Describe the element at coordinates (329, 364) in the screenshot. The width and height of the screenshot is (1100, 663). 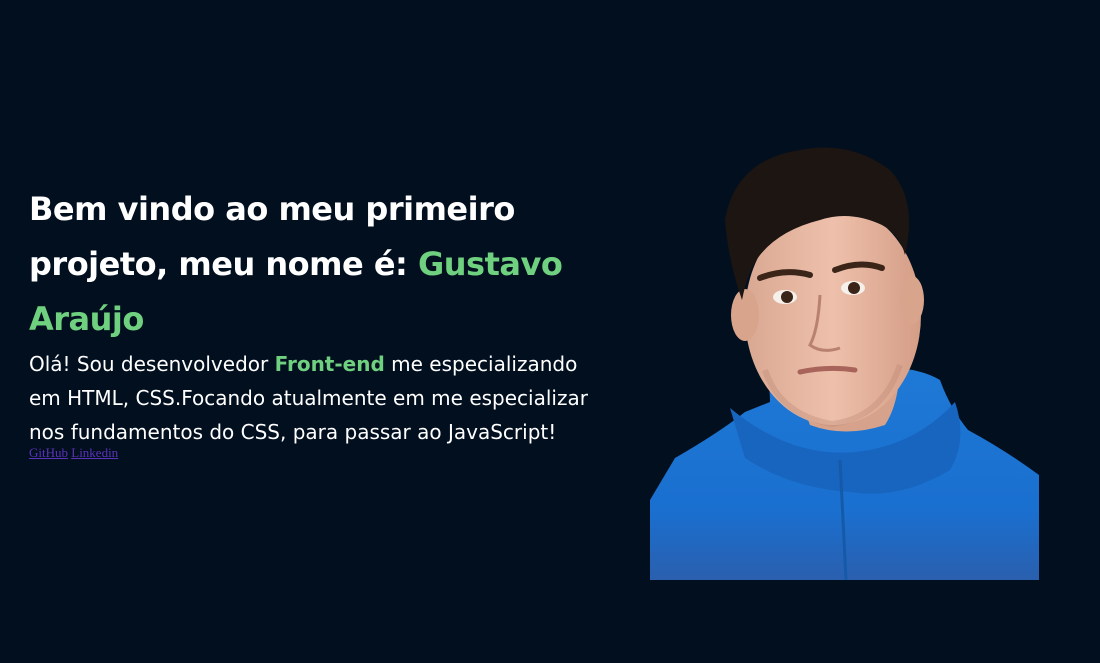
I see `bio-highlight: Front-end` at that location.